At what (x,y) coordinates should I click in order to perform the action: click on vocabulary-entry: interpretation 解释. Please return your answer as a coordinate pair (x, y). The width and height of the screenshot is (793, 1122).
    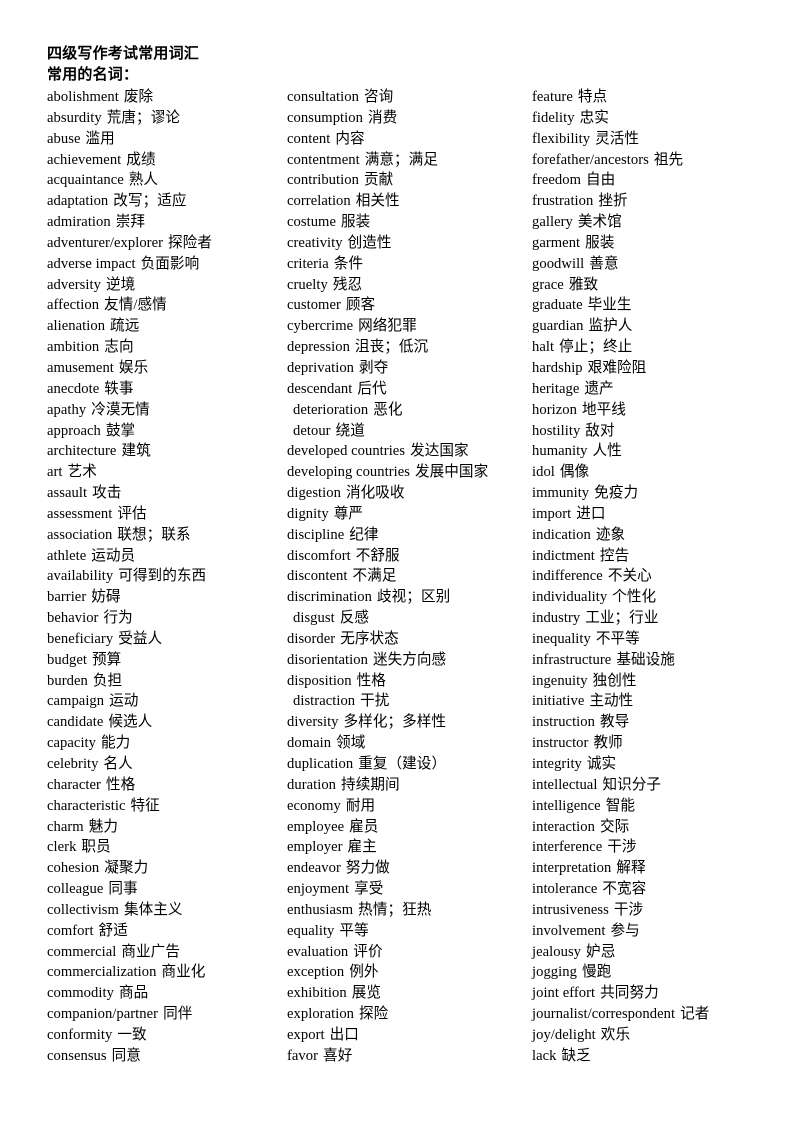
    Looking at the image, I should click on (642, 868).